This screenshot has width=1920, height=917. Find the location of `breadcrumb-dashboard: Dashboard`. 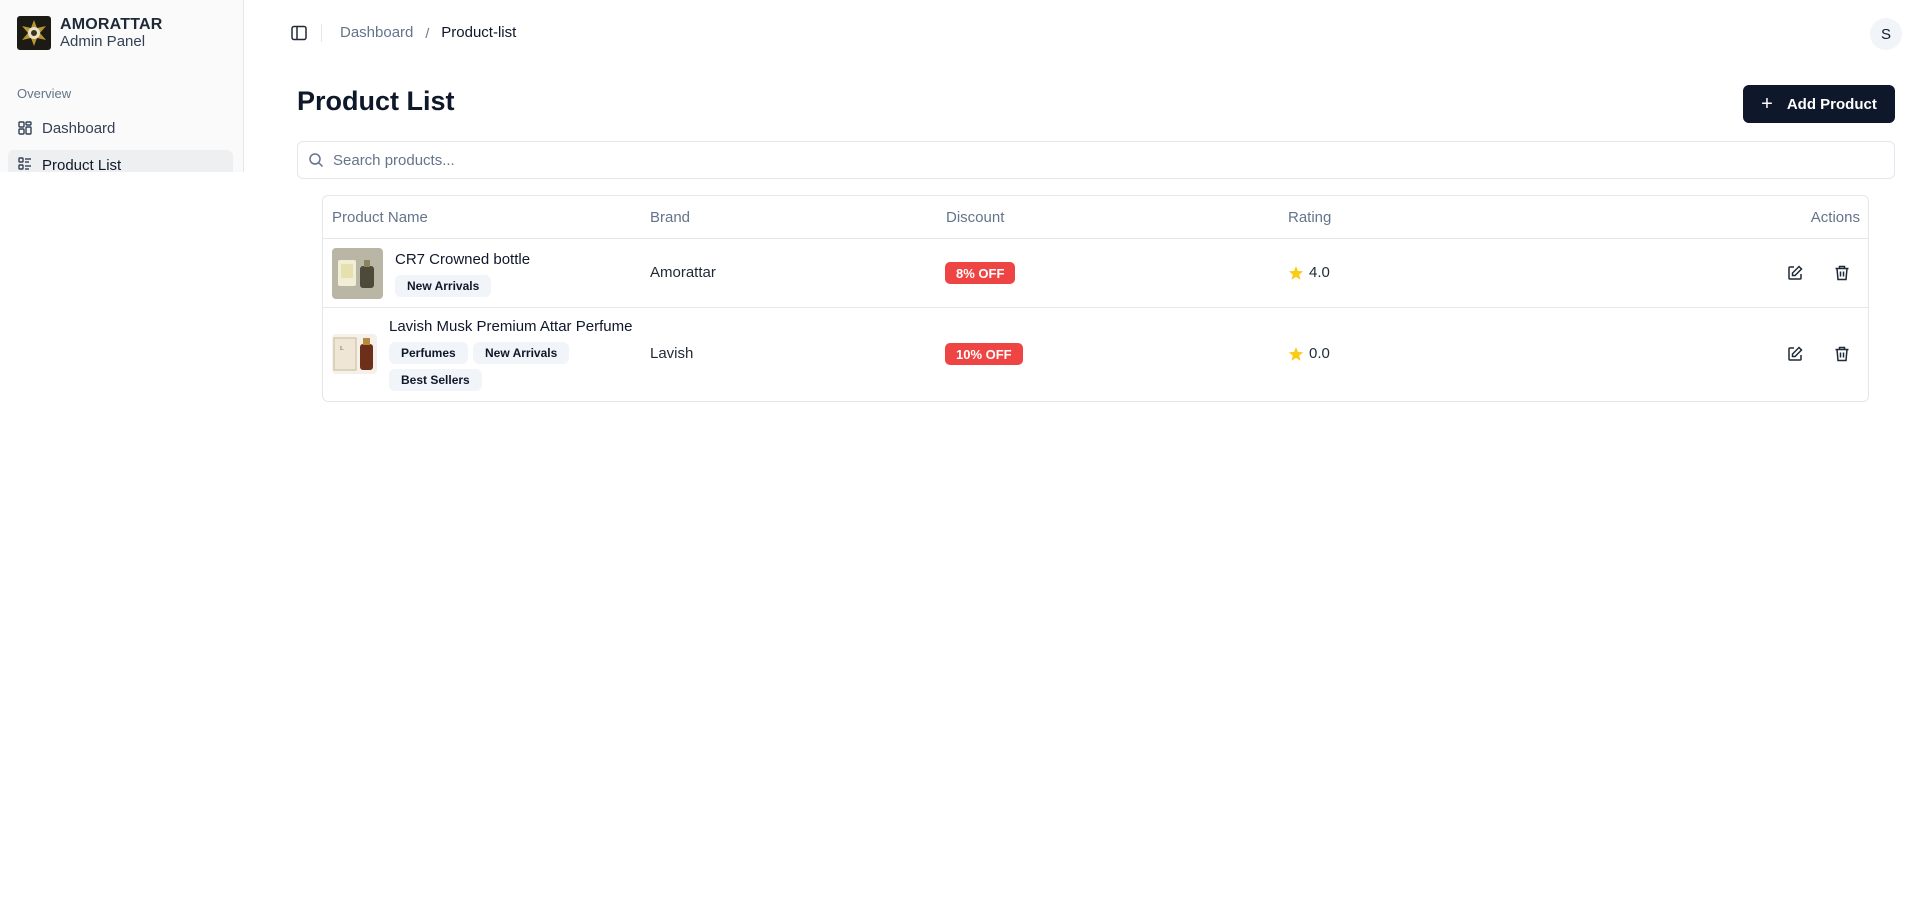

breadcrumb-dashboard: Dashboard is located at coordinates (376, 32).